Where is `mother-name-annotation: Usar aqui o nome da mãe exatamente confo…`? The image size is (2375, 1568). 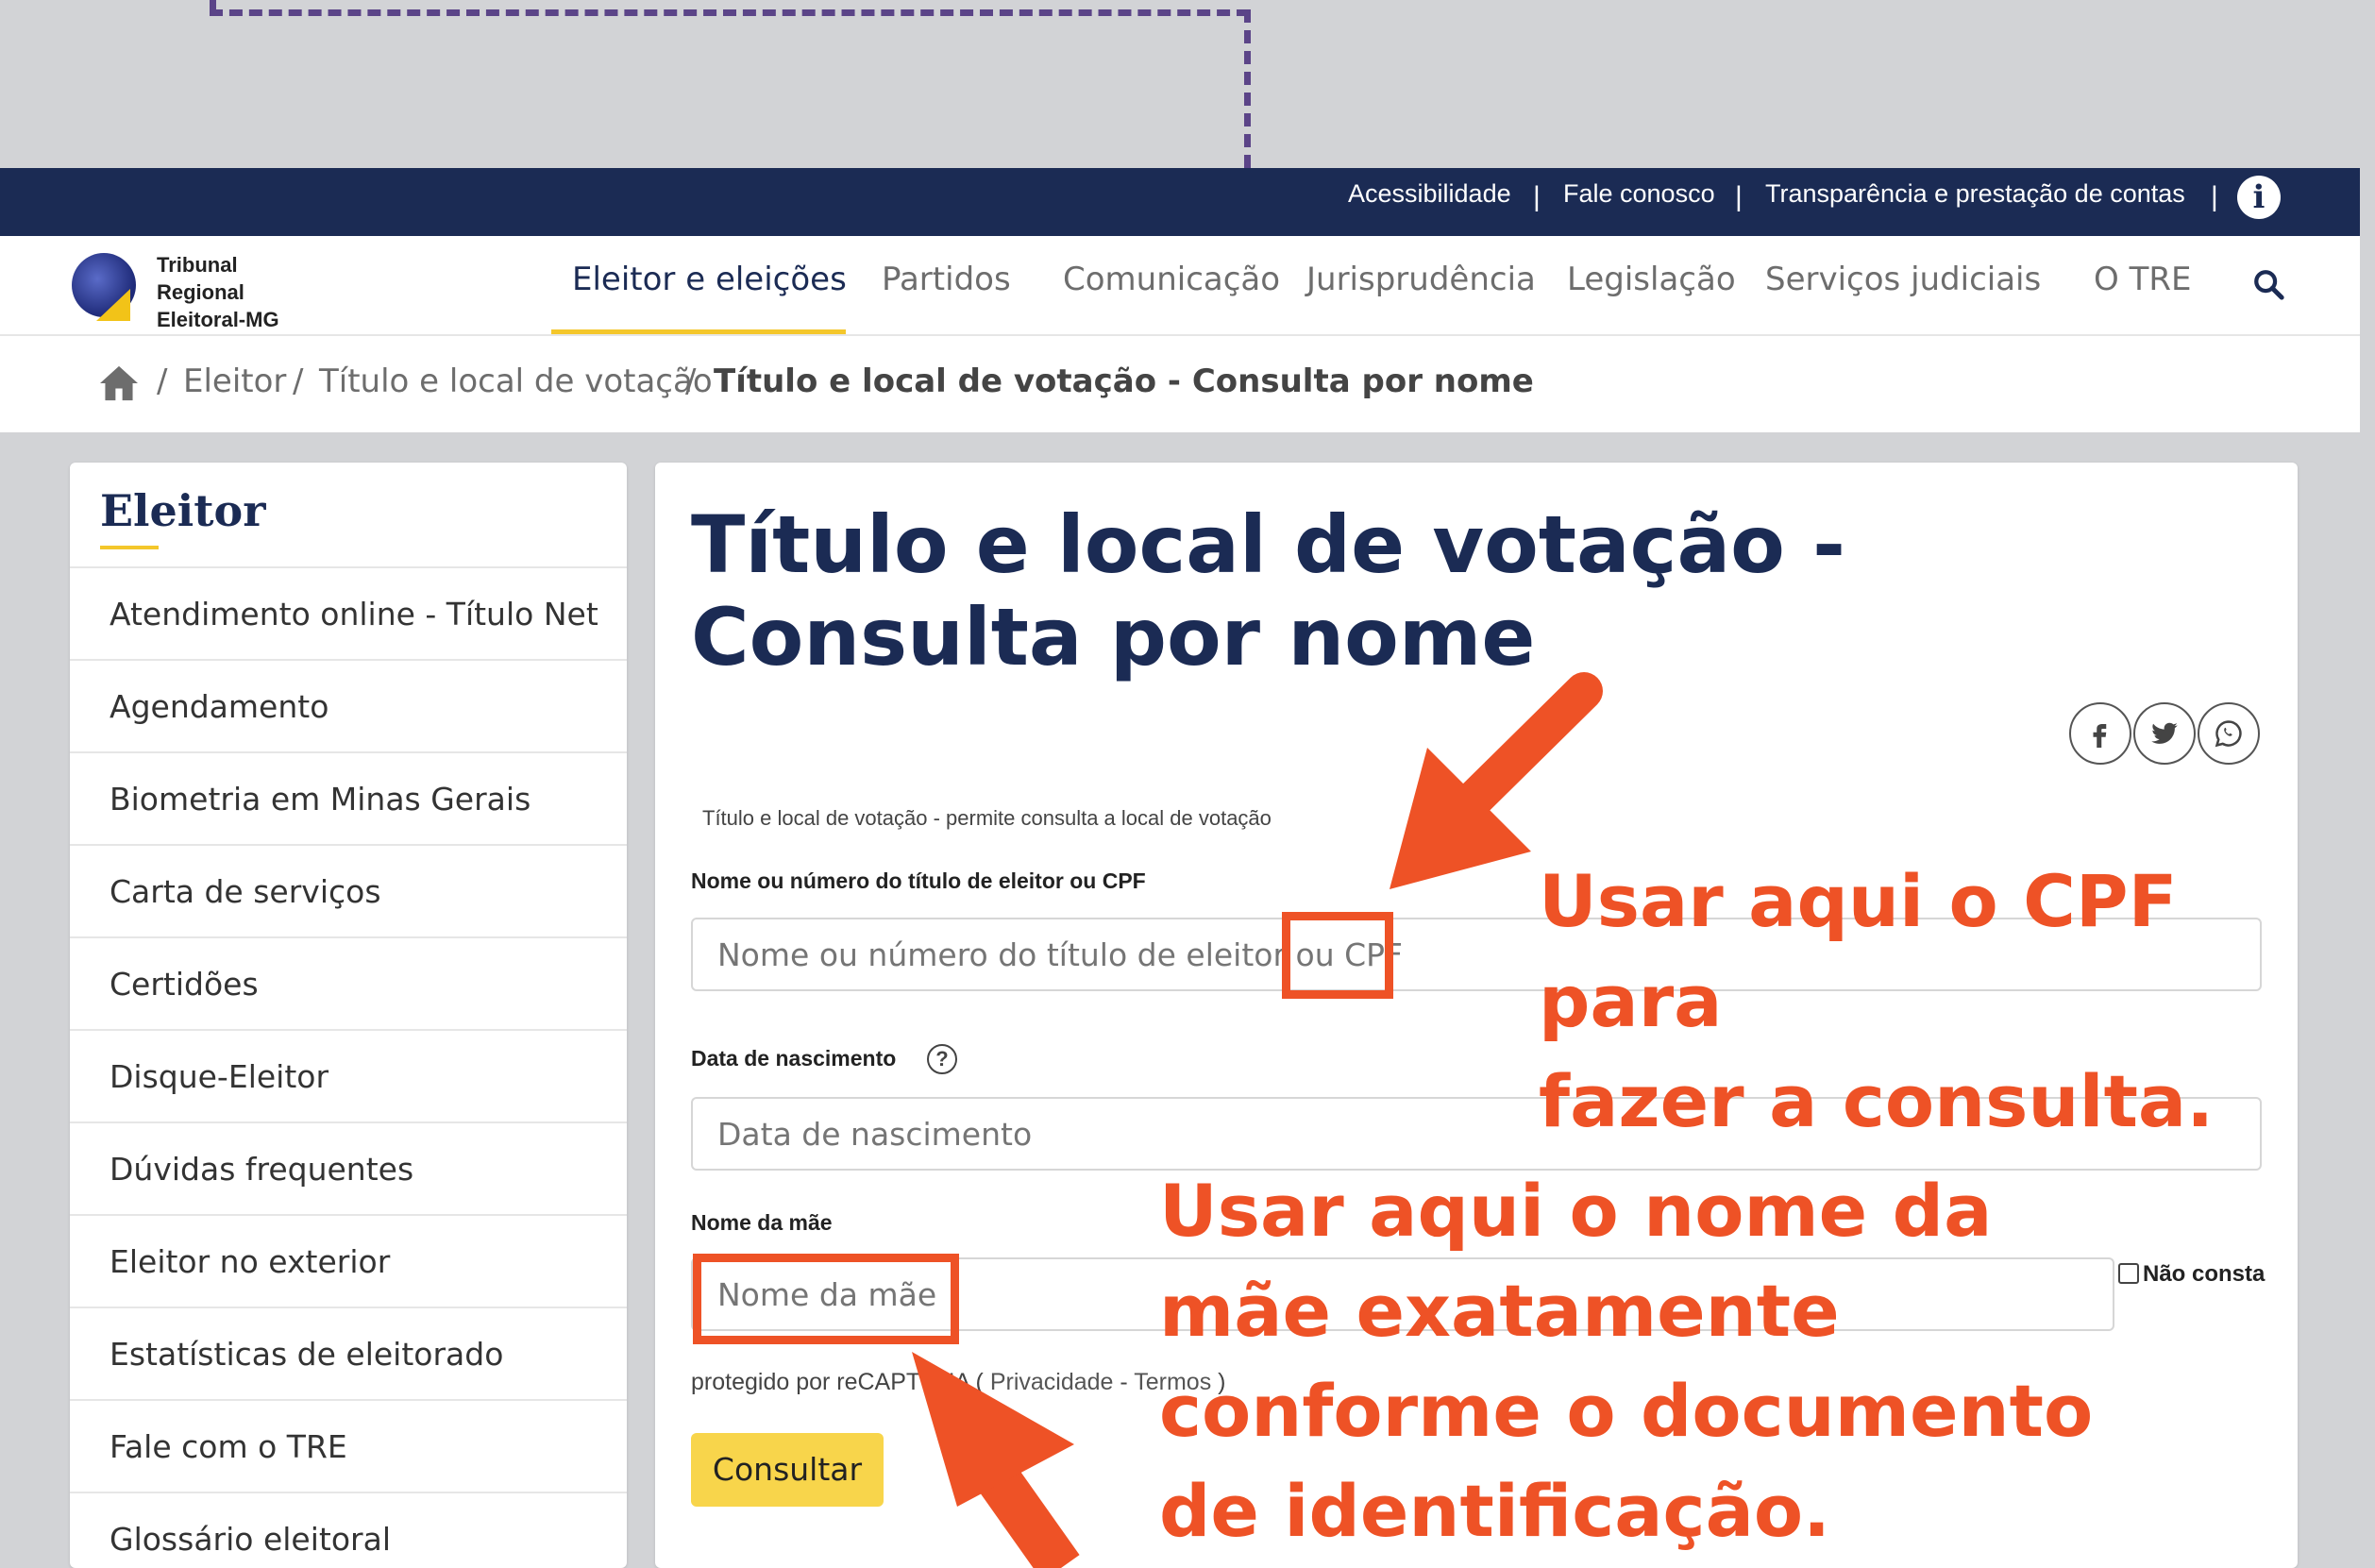 mother-name-annotation: Usar aqui o nome da mãe exatamente confo… is located at coordinates (1626, 1361).